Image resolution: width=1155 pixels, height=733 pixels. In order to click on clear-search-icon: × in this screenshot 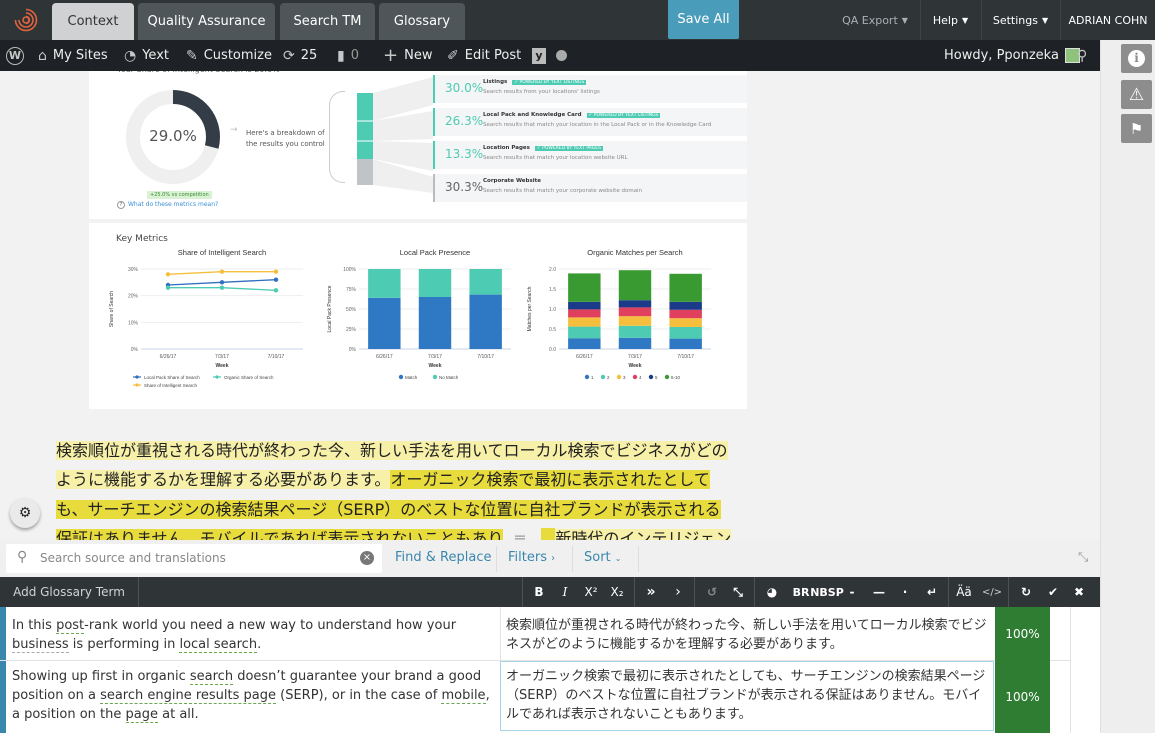, I will do `click(367, 558)`.